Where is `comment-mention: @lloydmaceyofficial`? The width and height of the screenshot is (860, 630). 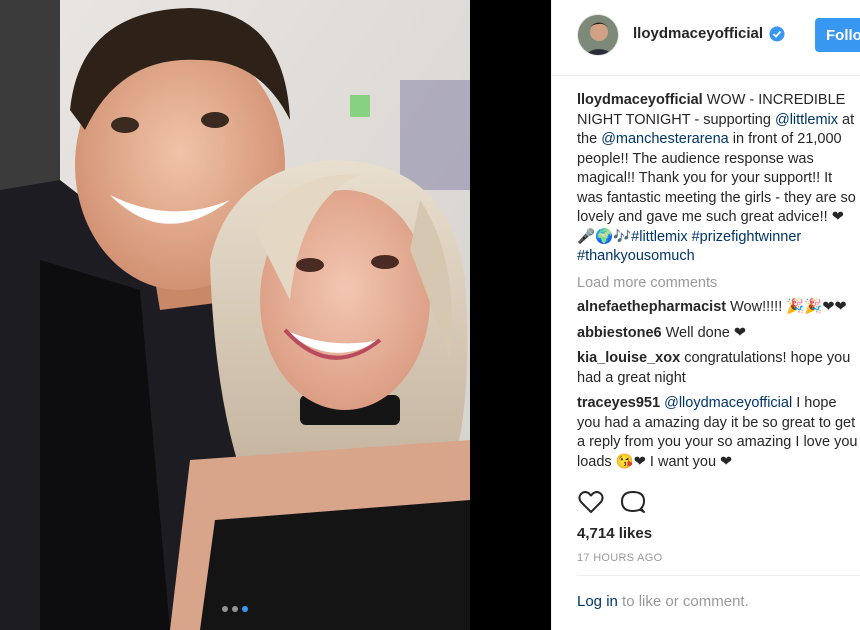
comment-mention: @lloydmaceyofficial is located at coordinates (728, 403).